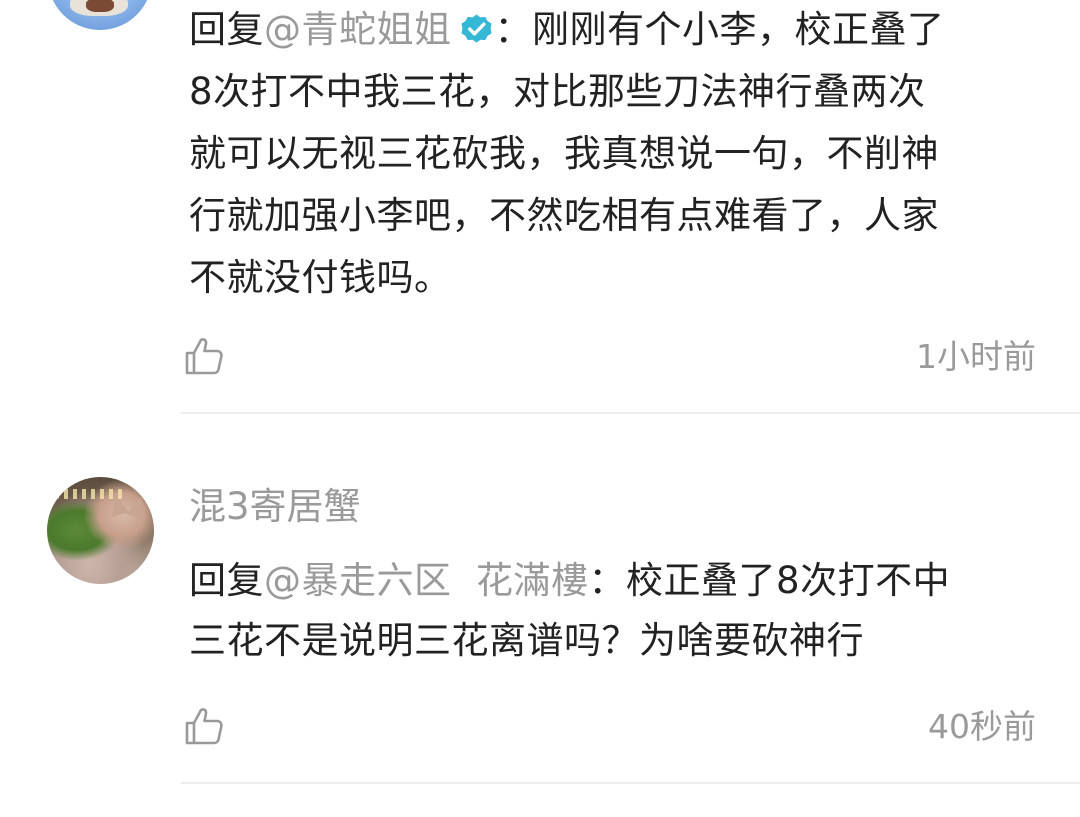 Image resolution: width=1080 pixels, height=817 pixels. Describe the element at coordinates (738, 29) in the screenshot. I see `comment-text: 刚刚有个小李，校正叠了` at that location.